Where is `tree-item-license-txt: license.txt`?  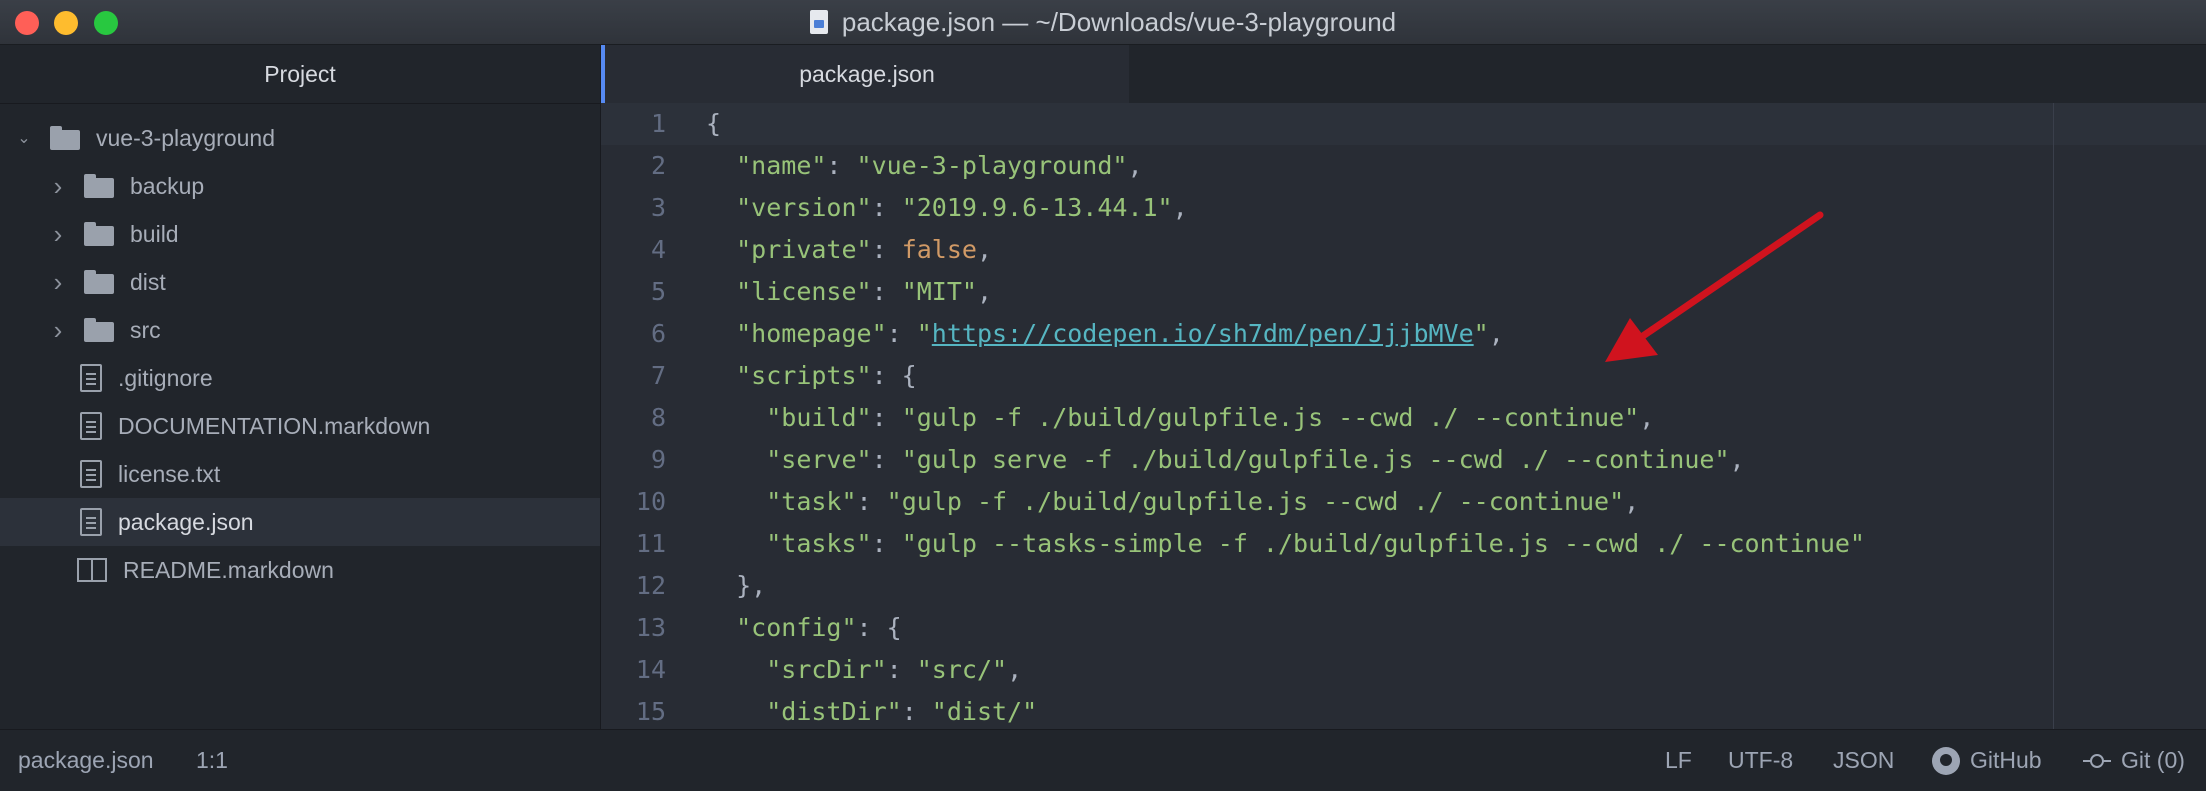
tree-item-license-txt: license.txt is located at coordinates (300, 474).